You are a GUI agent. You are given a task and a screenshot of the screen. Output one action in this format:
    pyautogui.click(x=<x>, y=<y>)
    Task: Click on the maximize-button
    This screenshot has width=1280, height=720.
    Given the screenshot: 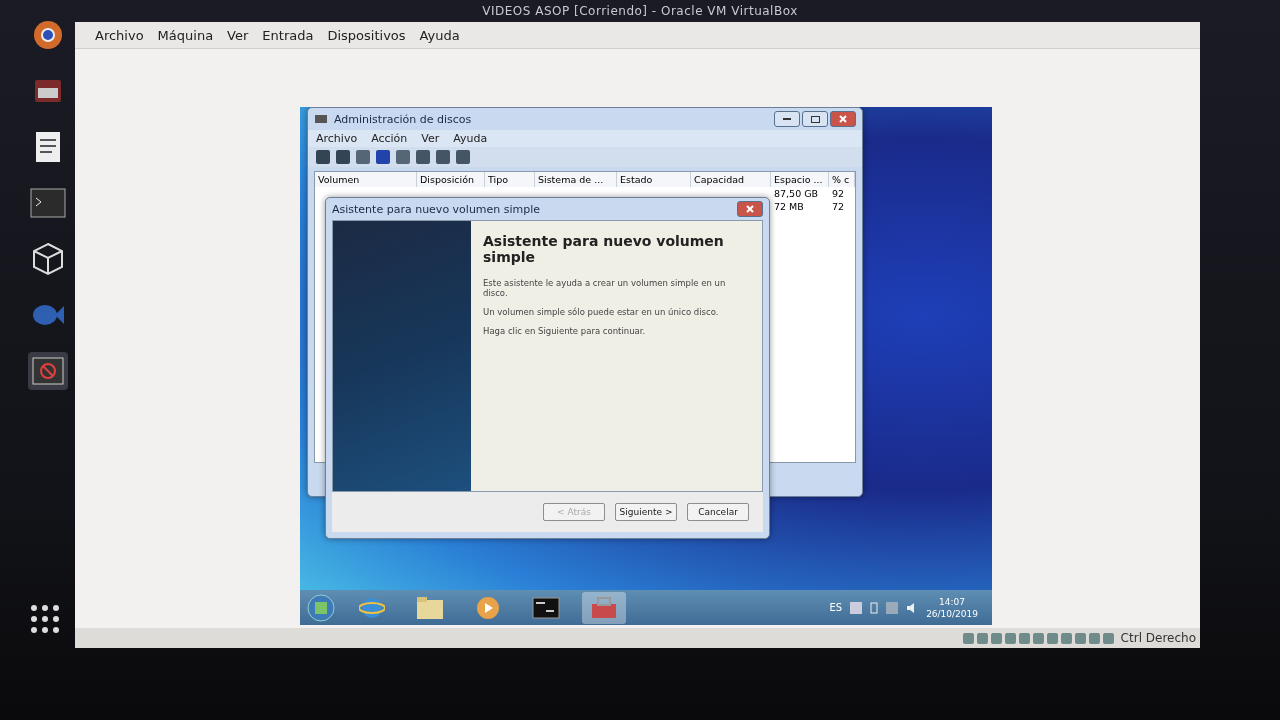 What is the action you would take?
    pyautogui.click(x=815, y=119)
    